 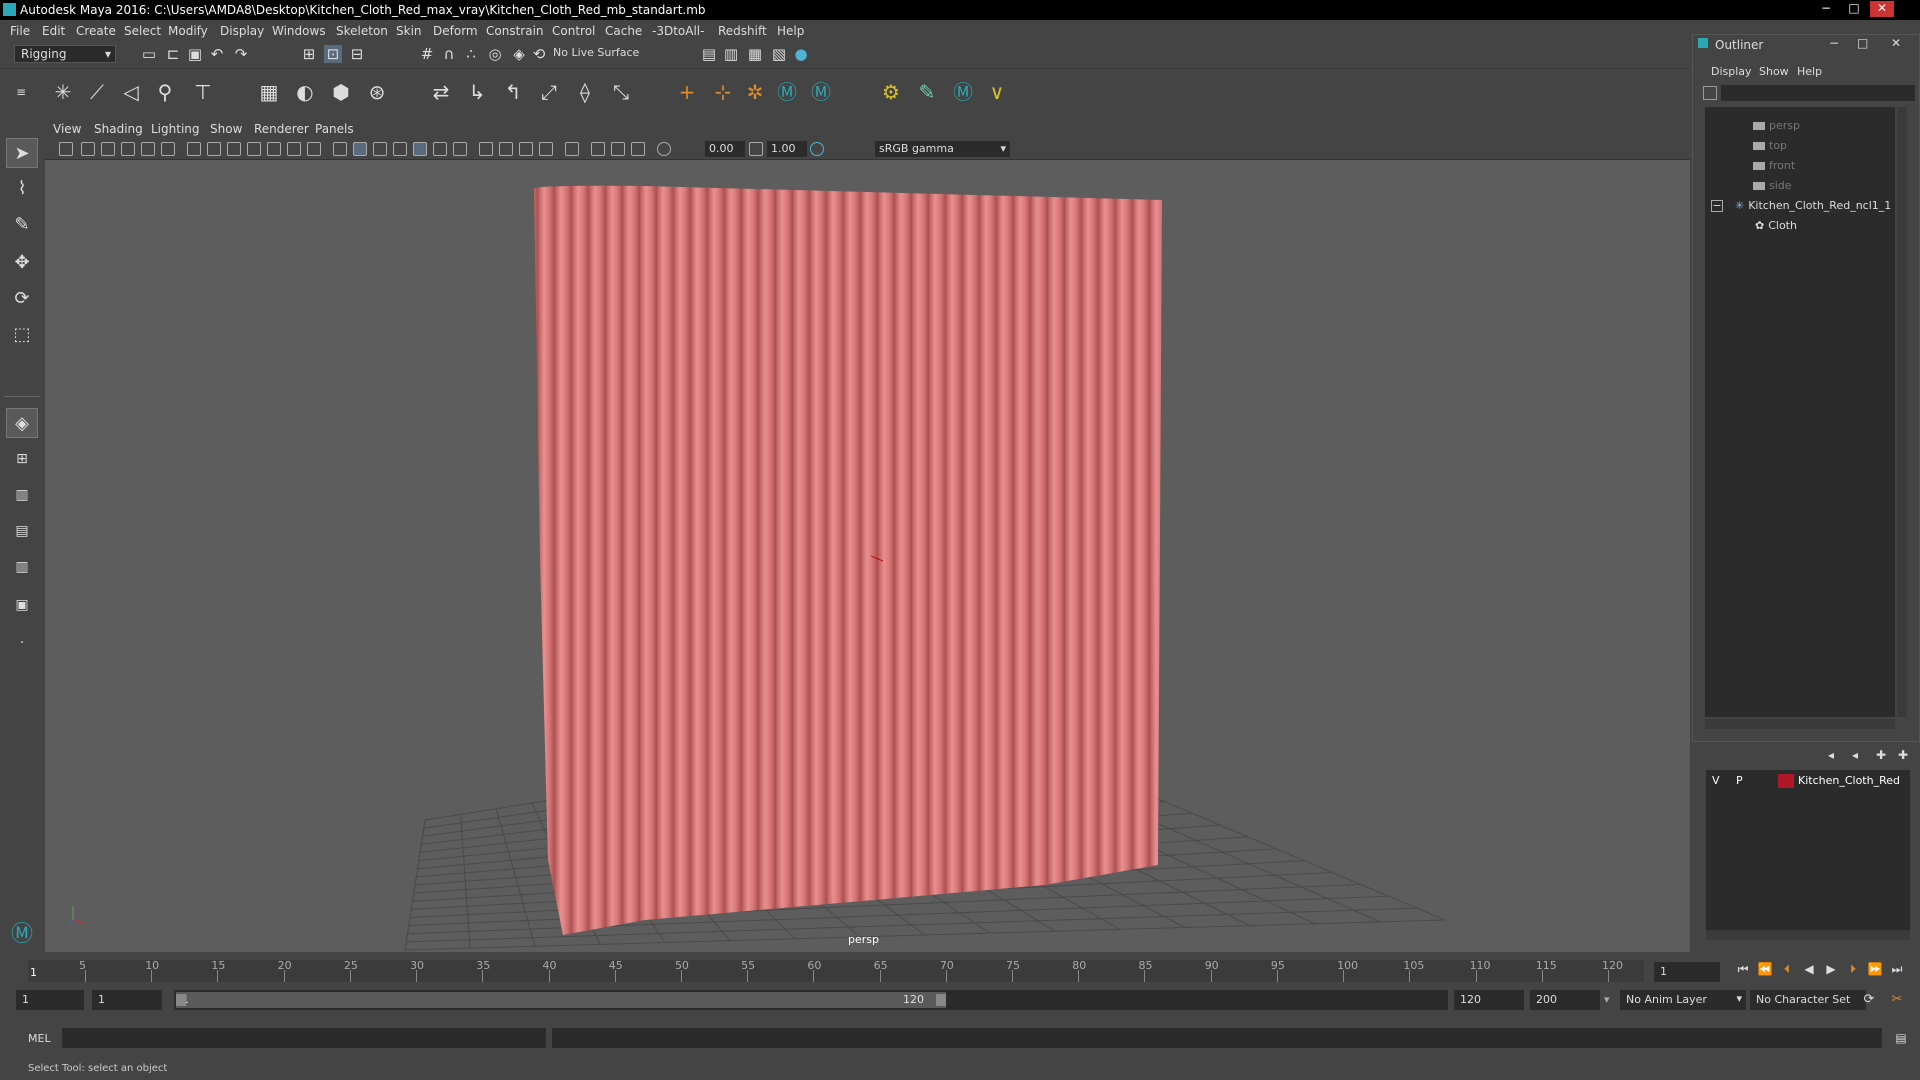 I want to click on menu-modify: Modify, so click(x=188, y=31).